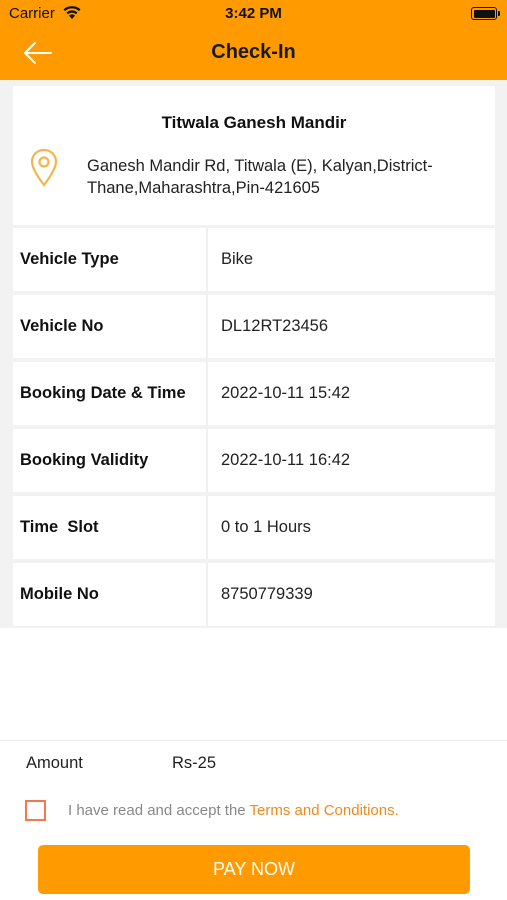 The width and height of the screenshot is (507, 900). What do you see at coordinates (275, 326) in the screenshot?
I see `detail-value: DL12RT23456` at bounding box center [275, 326].